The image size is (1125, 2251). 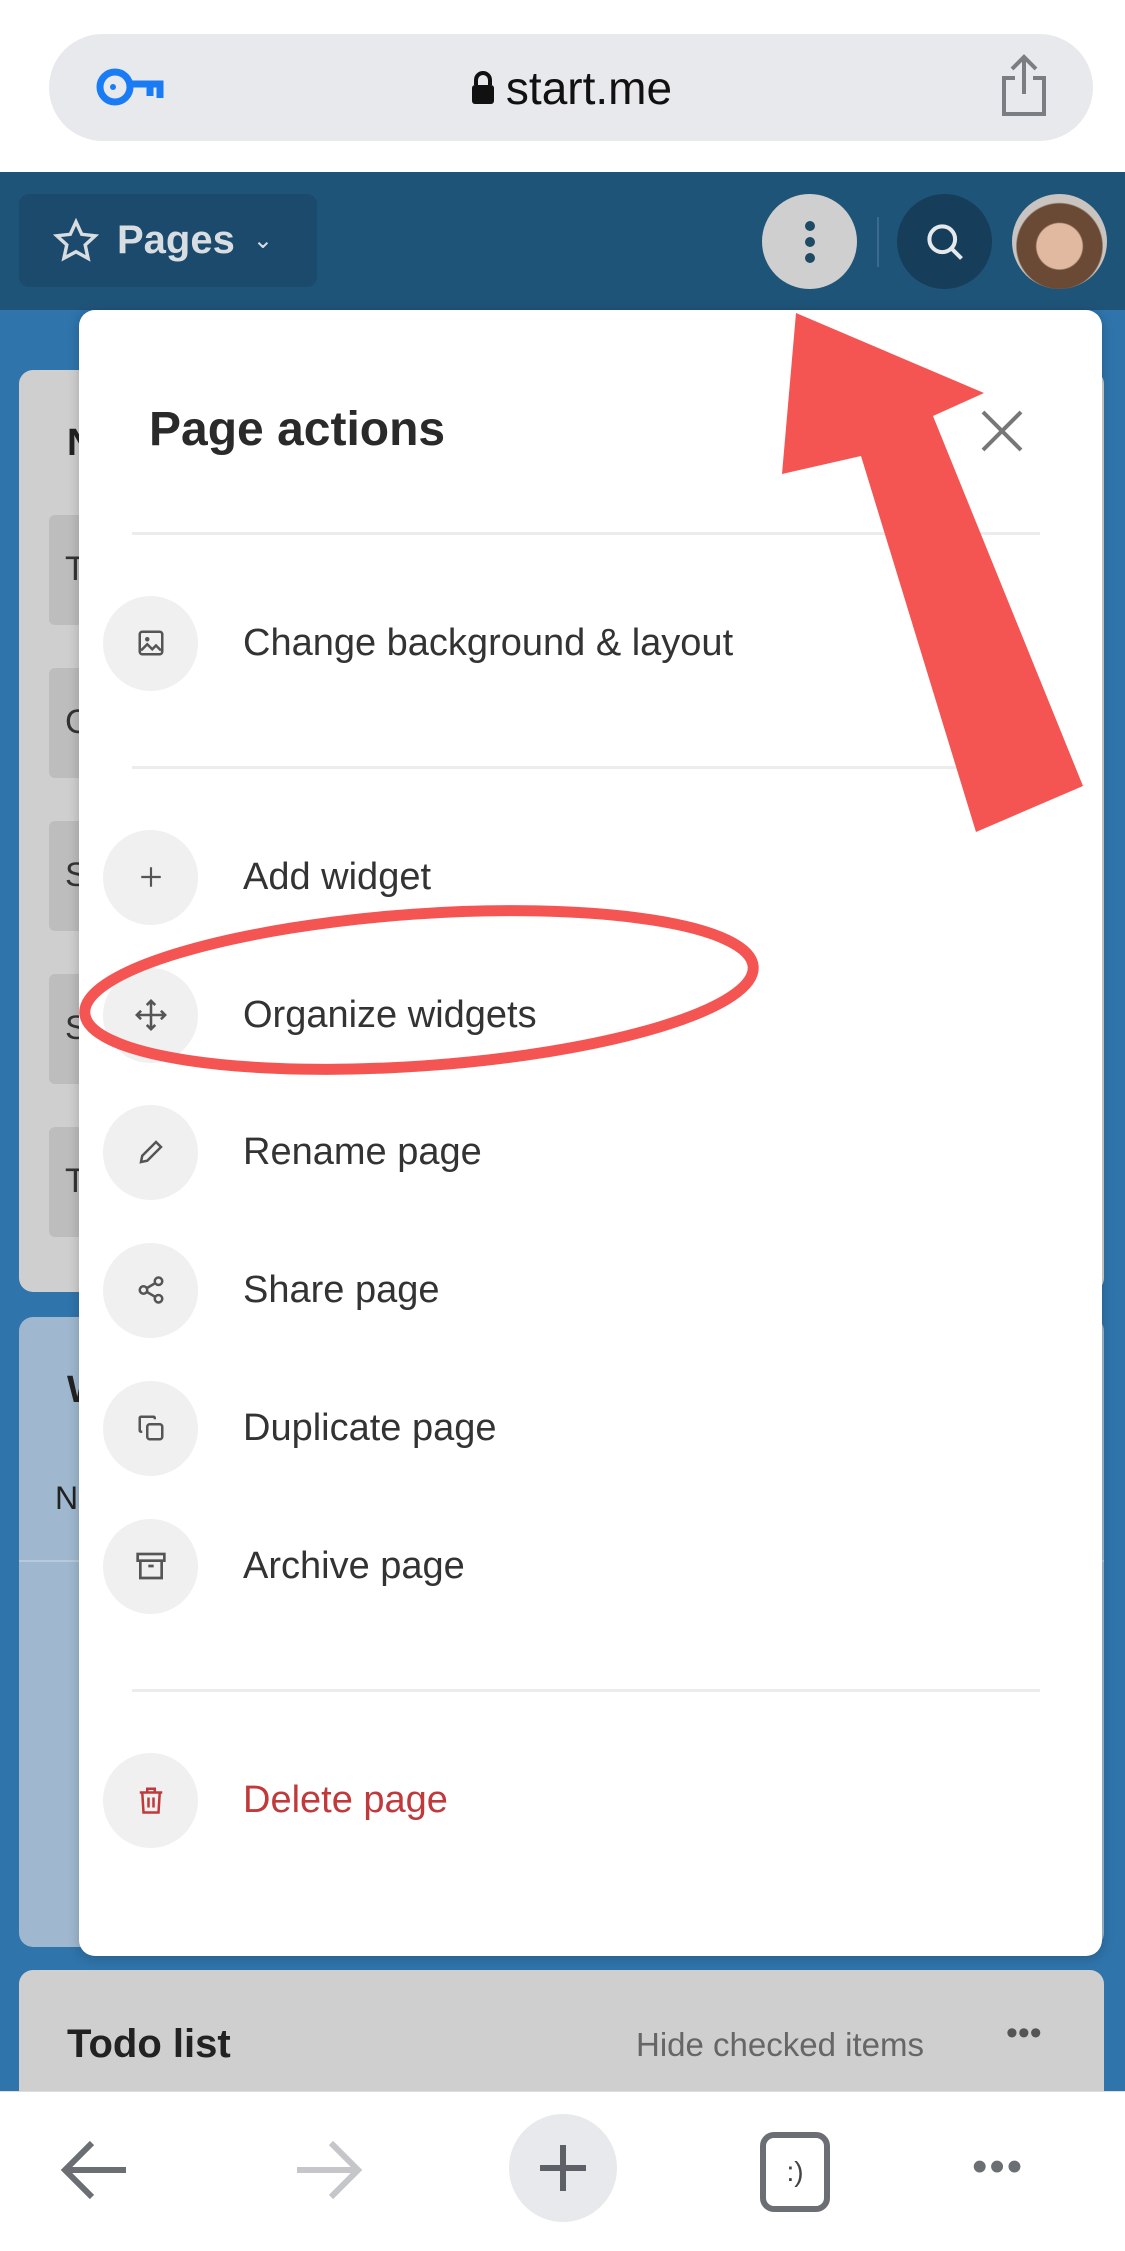 I want to click on forward-arrow-icon, so click(x=328, y=2172).